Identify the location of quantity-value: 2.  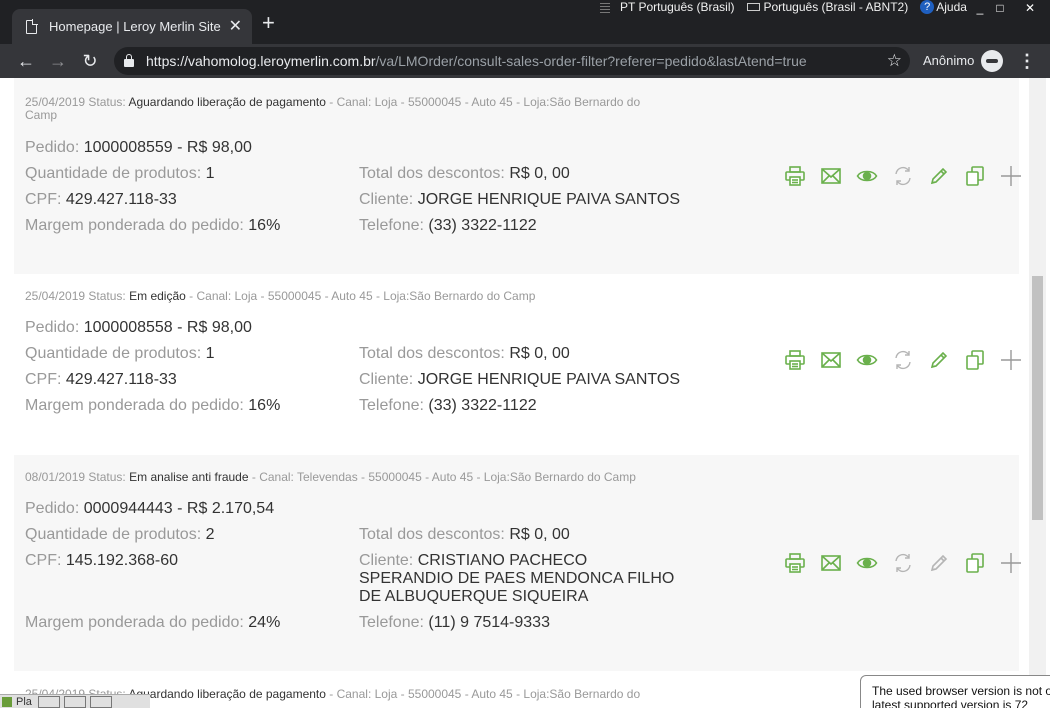
(210, 534).